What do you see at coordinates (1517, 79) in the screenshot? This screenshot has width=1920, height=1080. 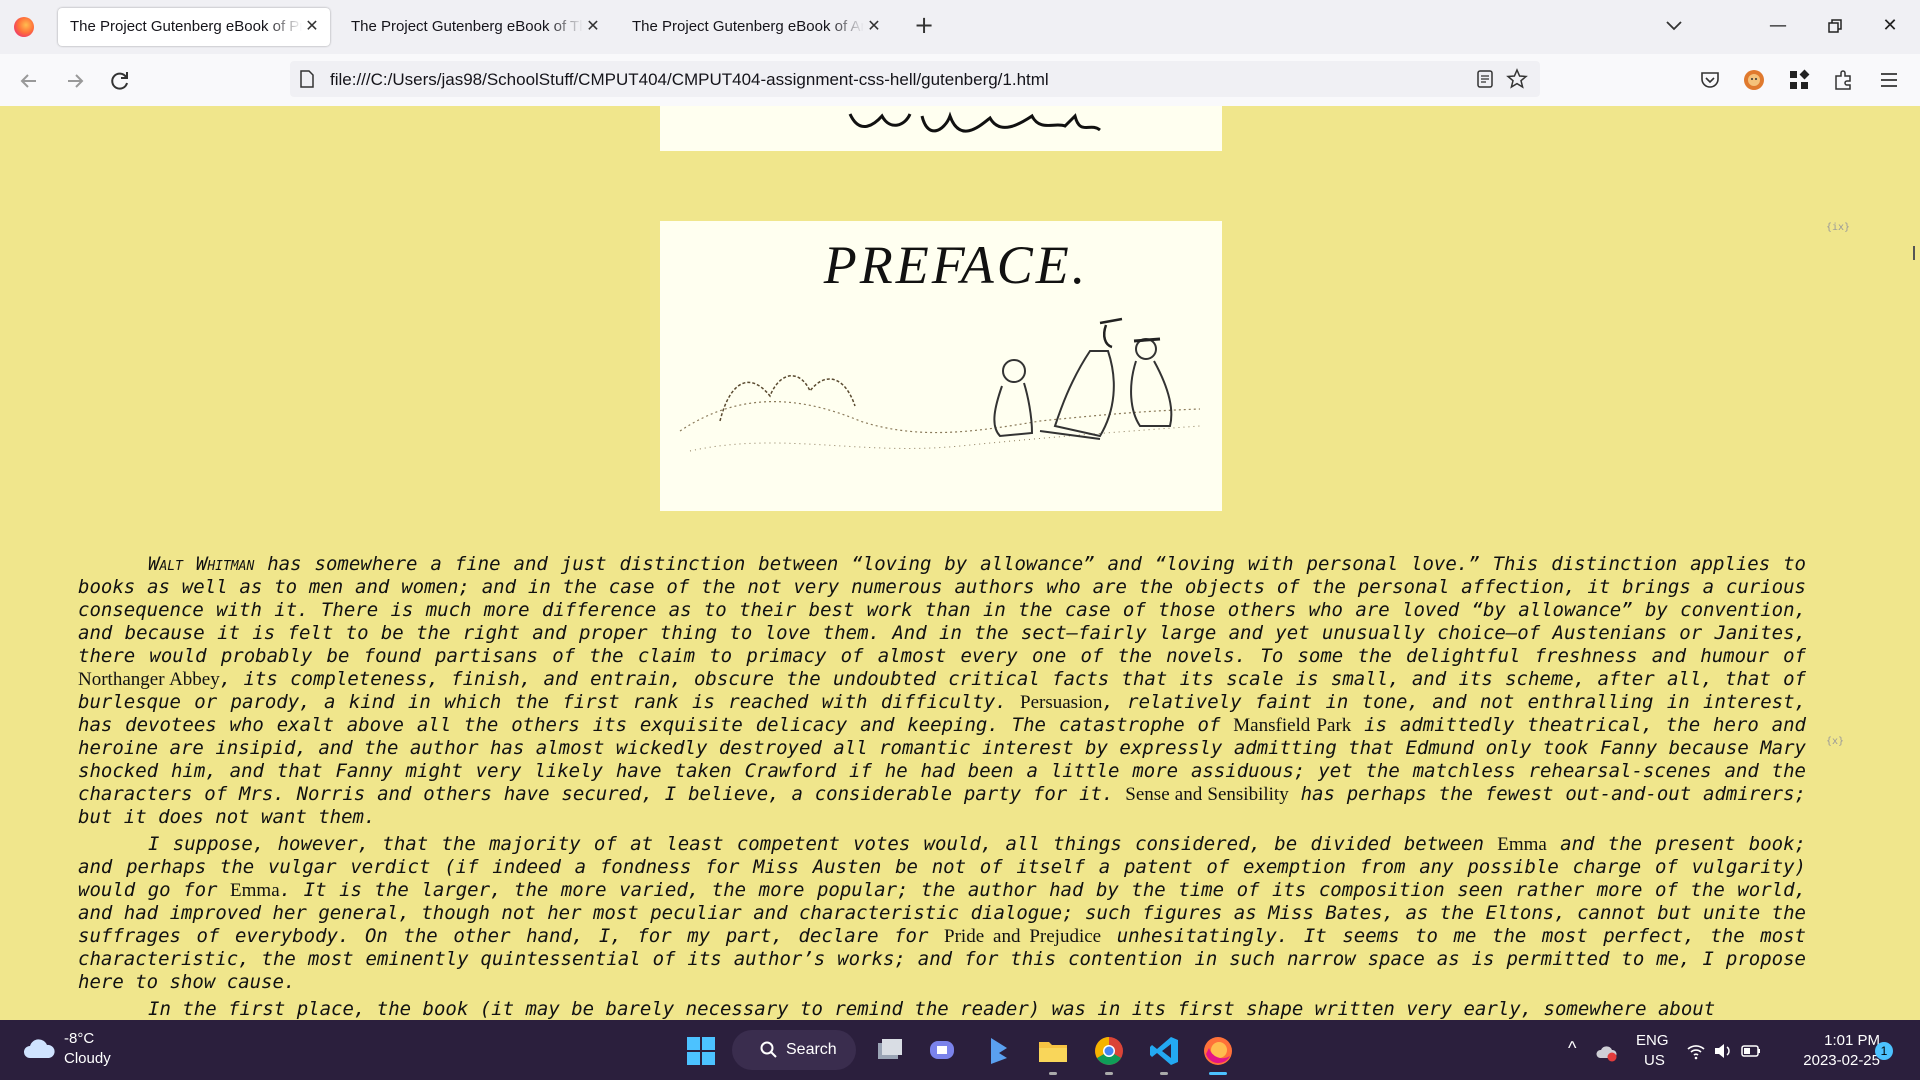 I see `bookmark-star-icon` at bounding box center [1517, 79].